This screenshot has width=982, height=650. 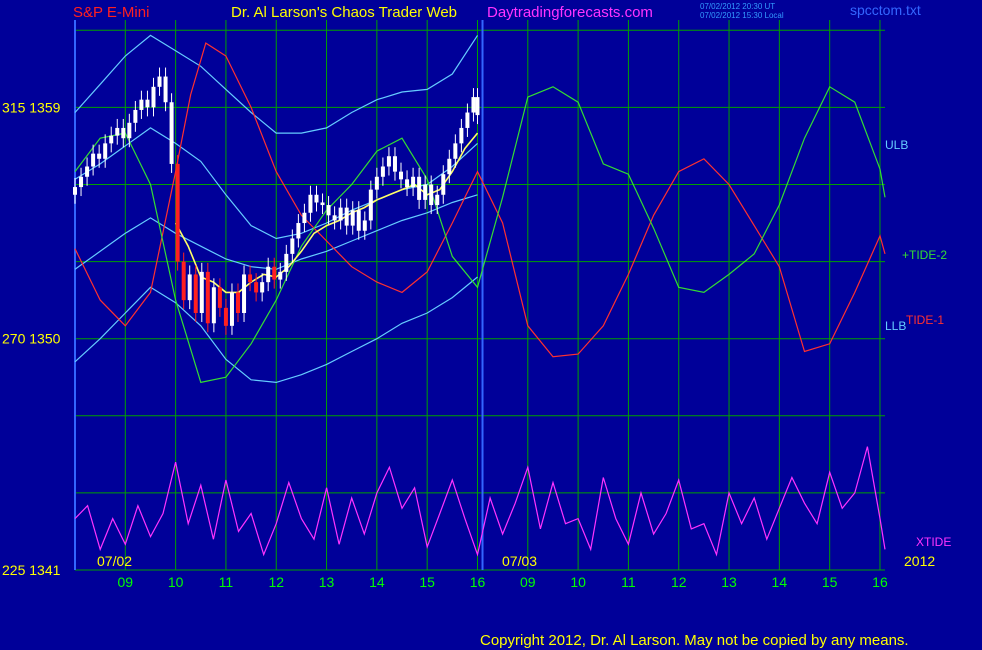 What do you see at coordinates (570, 12) in the screenshot?
I see `site-label: Daytradingforecasts.com` at bounding box center [570, 12].